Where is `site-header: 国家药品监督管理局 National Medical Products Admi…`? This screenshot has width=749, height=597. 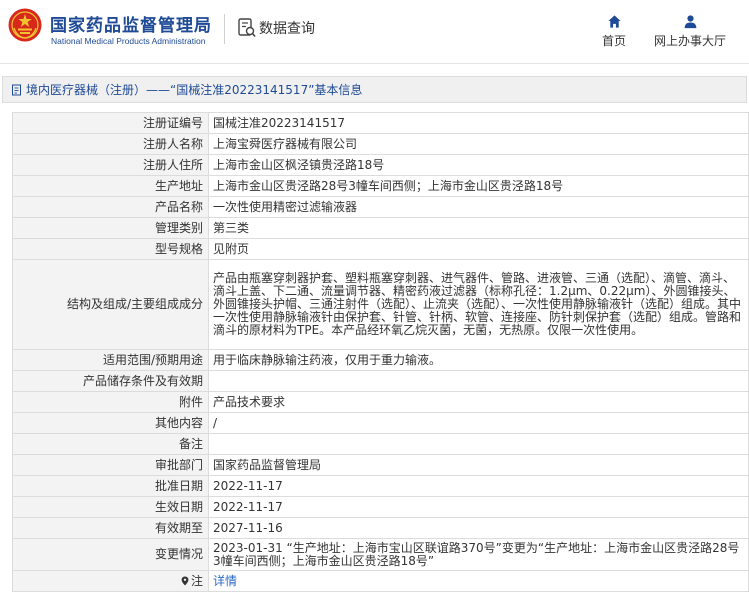 site-header: 国家药品监督管理局 National Medical Products Admi… is located at coordinates (374, 32).